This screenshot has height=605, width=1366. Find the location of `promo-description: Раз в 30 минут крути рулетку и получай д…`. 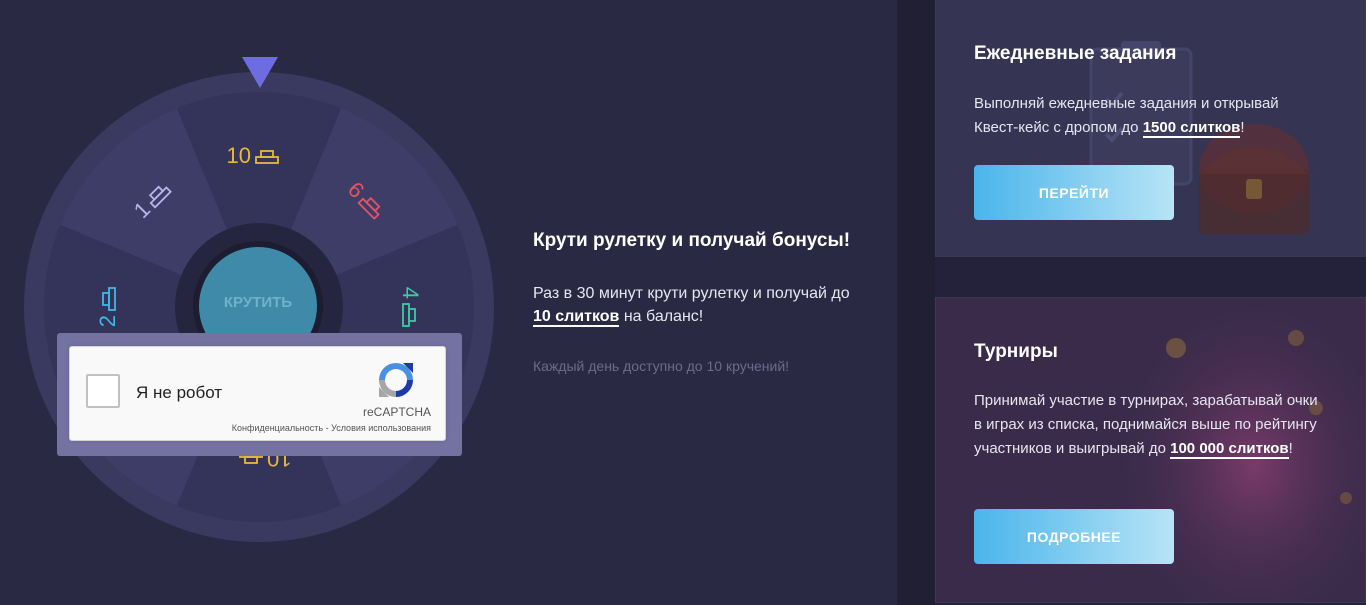

promo-description: Раз в 30 минут крути рулетку и получай д… is located at coordinates (691, 306).